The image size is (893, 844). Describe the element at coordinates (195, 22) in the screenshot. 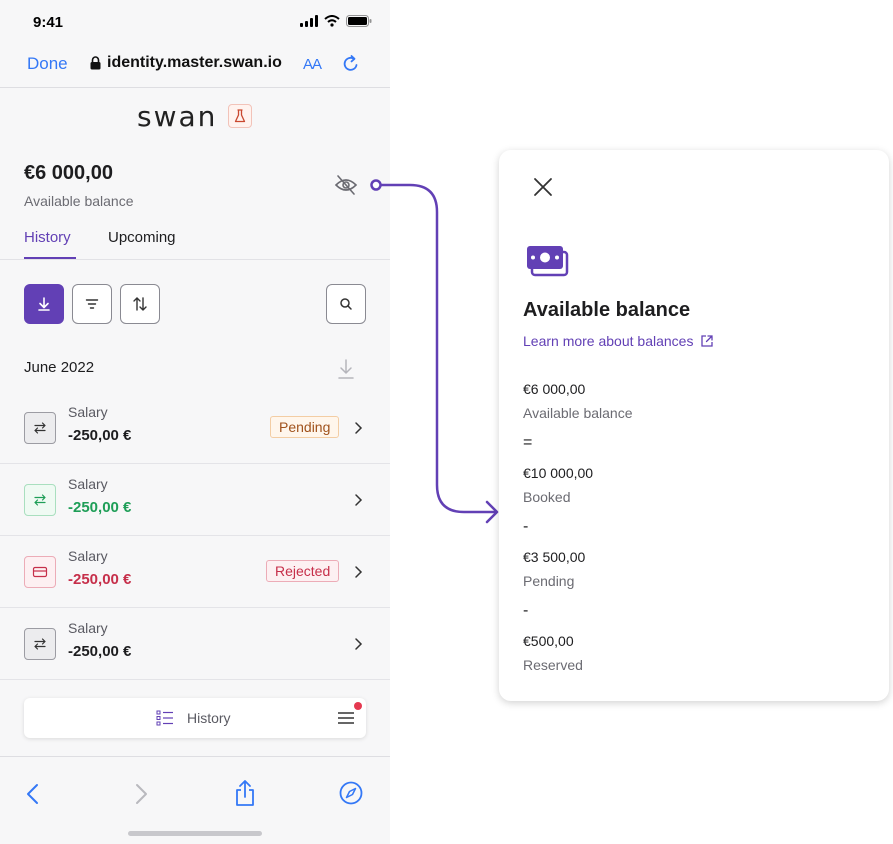

I see `status-bar: 9:41` at that location.